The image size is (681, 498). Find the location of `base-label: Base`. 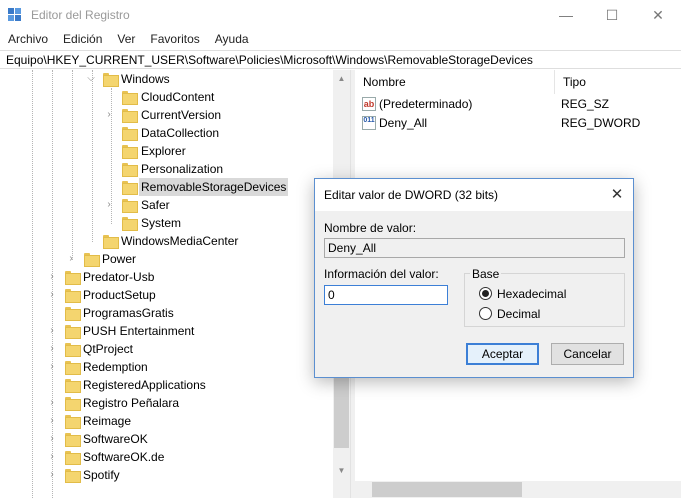

base-label: Base is located at coordinates (486, 274).